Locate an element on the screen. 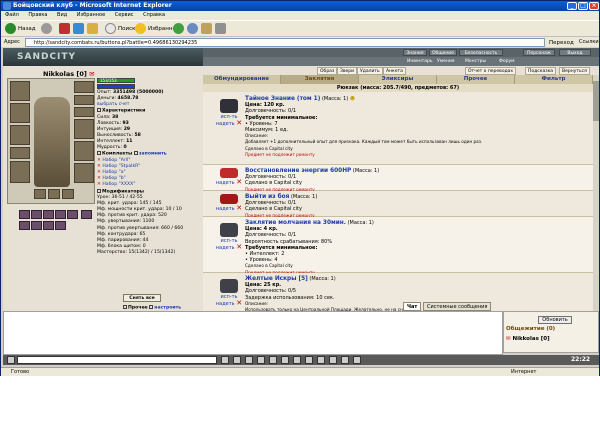 The width and height of the screenshot is (600, 440). slot-armor is located at coordinates (20, 135).